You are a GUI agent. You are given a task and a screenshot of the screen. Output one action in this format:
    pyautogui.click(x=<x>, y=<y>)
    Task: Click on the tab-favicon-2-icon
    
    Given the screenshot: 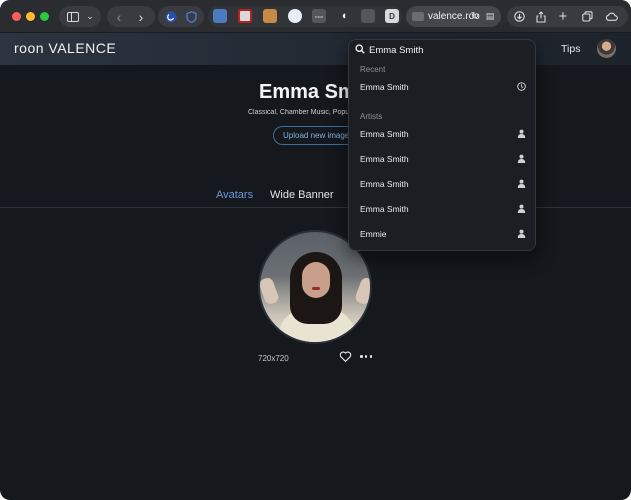 What is the action you would take?
    pyautogui.click(x=245, y=16)
    